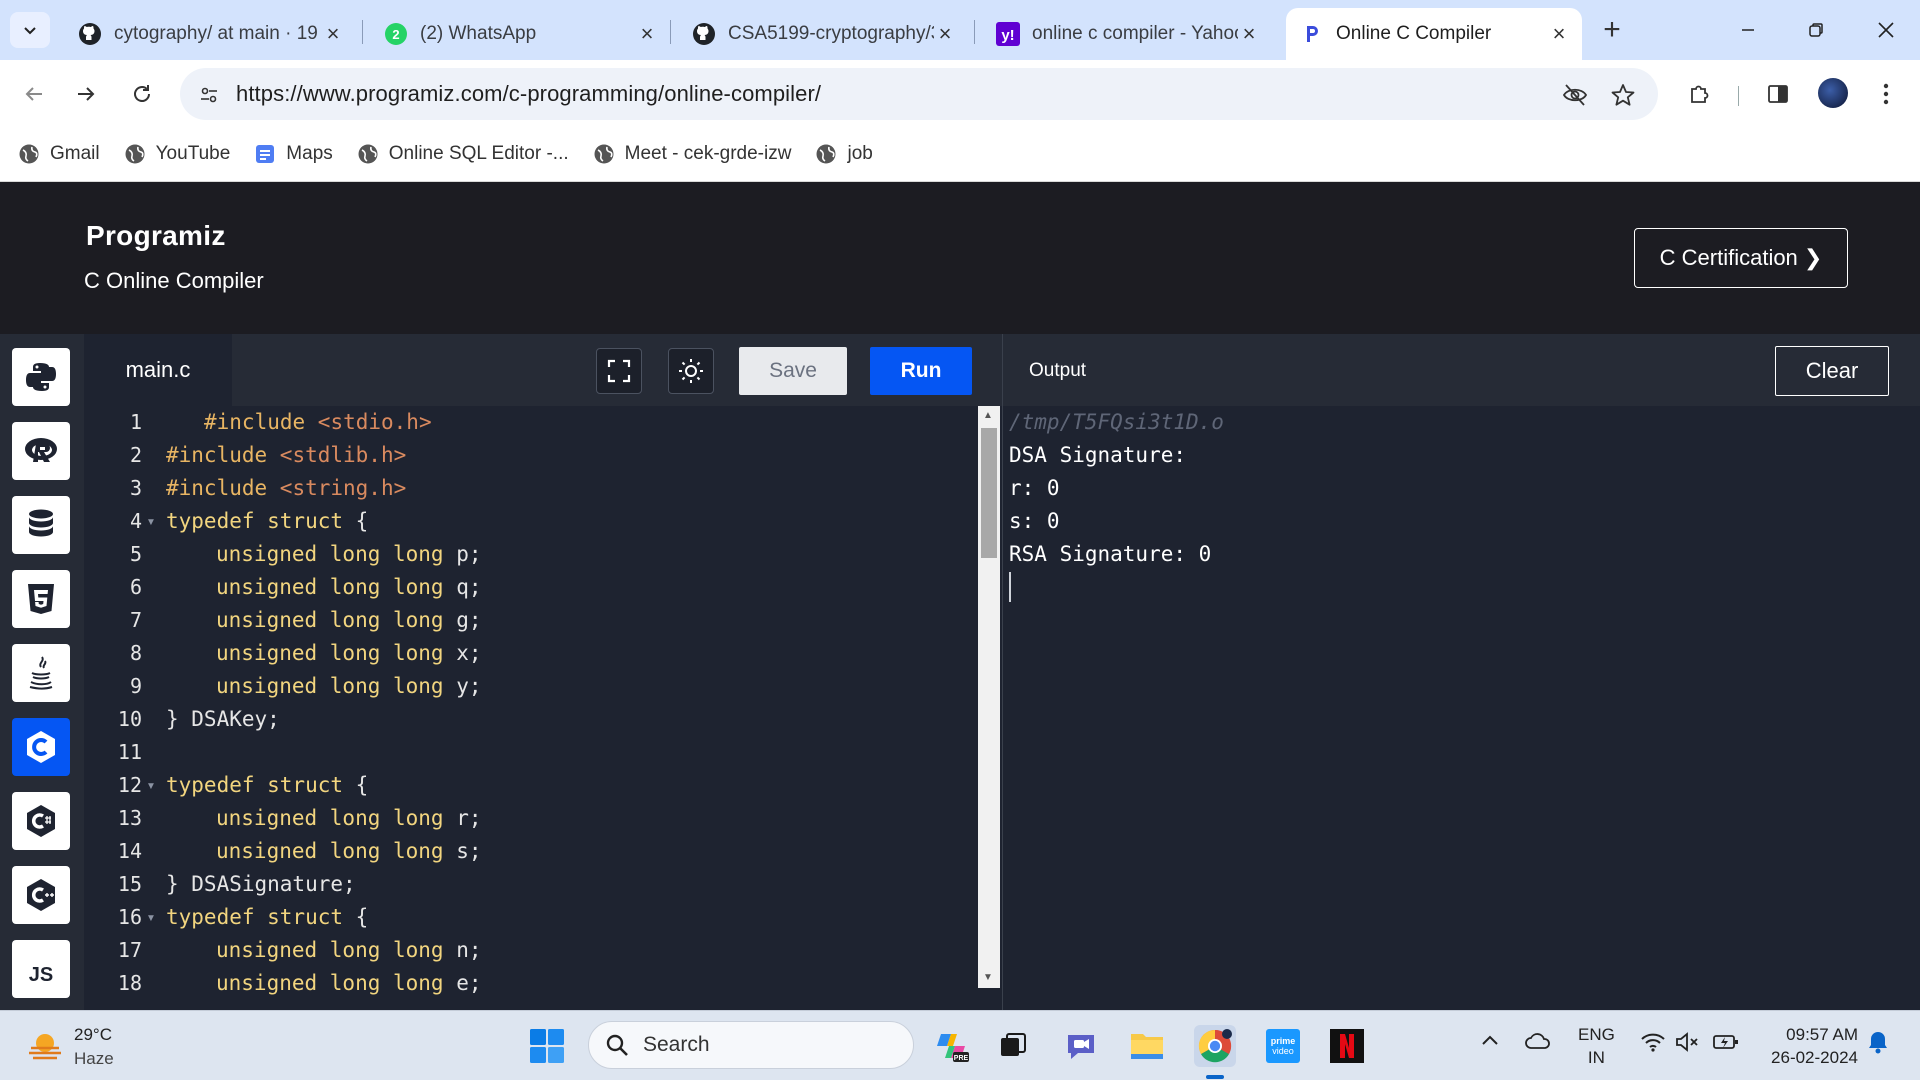 The height and width of the screenshot is (1080, 1920). I want to click on notifications-button, so click(1878, 1044).